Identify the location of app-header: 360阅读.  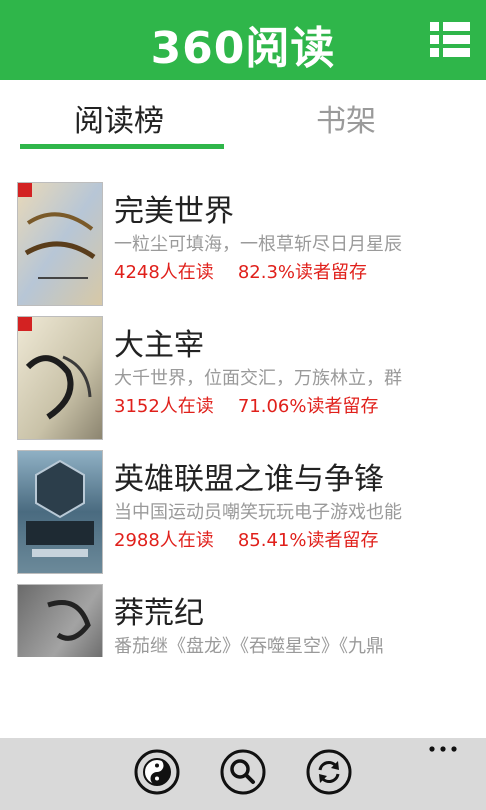
(243, 40).